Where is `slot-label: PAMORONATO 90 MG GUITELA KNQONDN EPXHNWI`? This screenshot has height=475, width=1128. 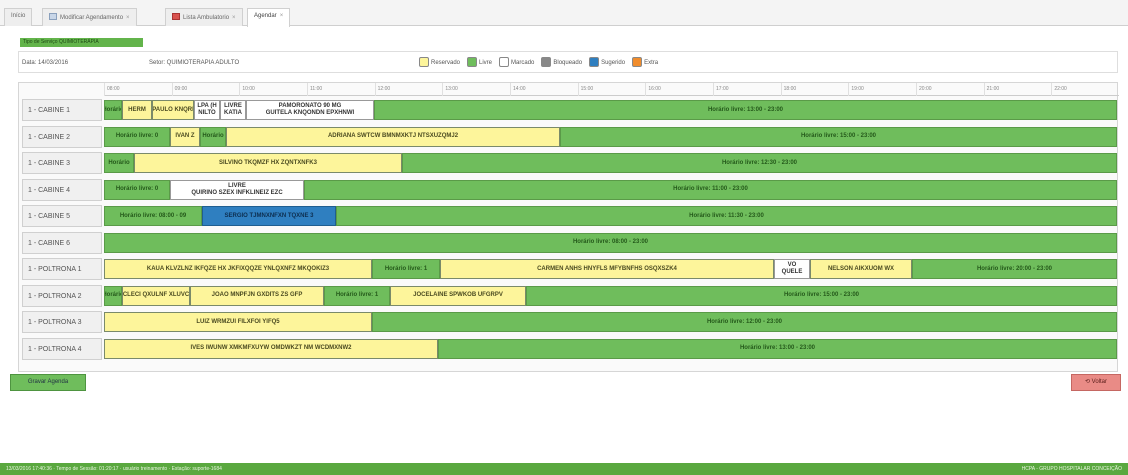 slot-label: PAMORONATO 90 MG GUITELA KNQONDN EPXHNWI is located at coordinates (310, 109).